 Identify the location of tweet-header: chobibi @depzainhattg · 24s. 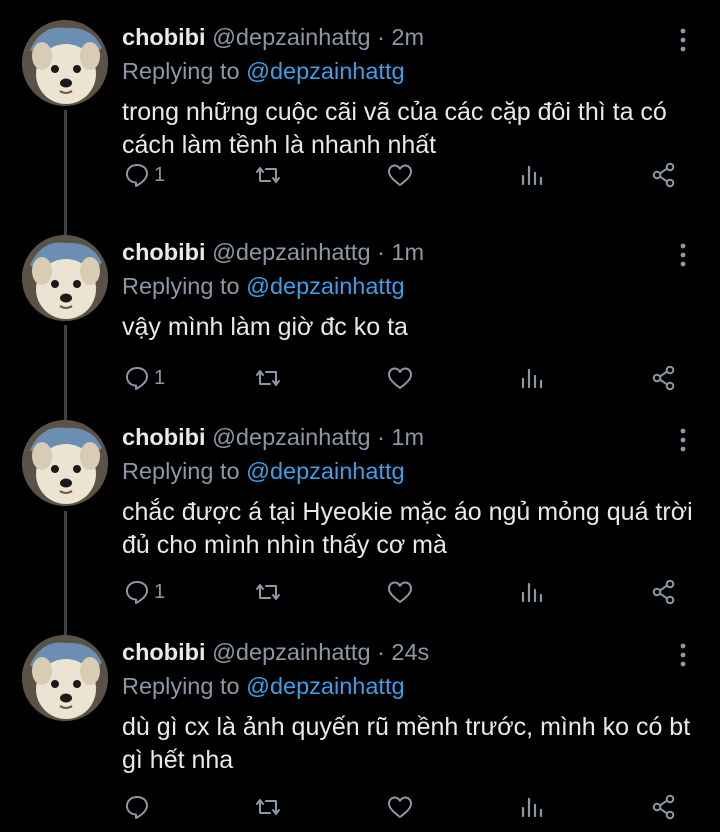
(275, 652).